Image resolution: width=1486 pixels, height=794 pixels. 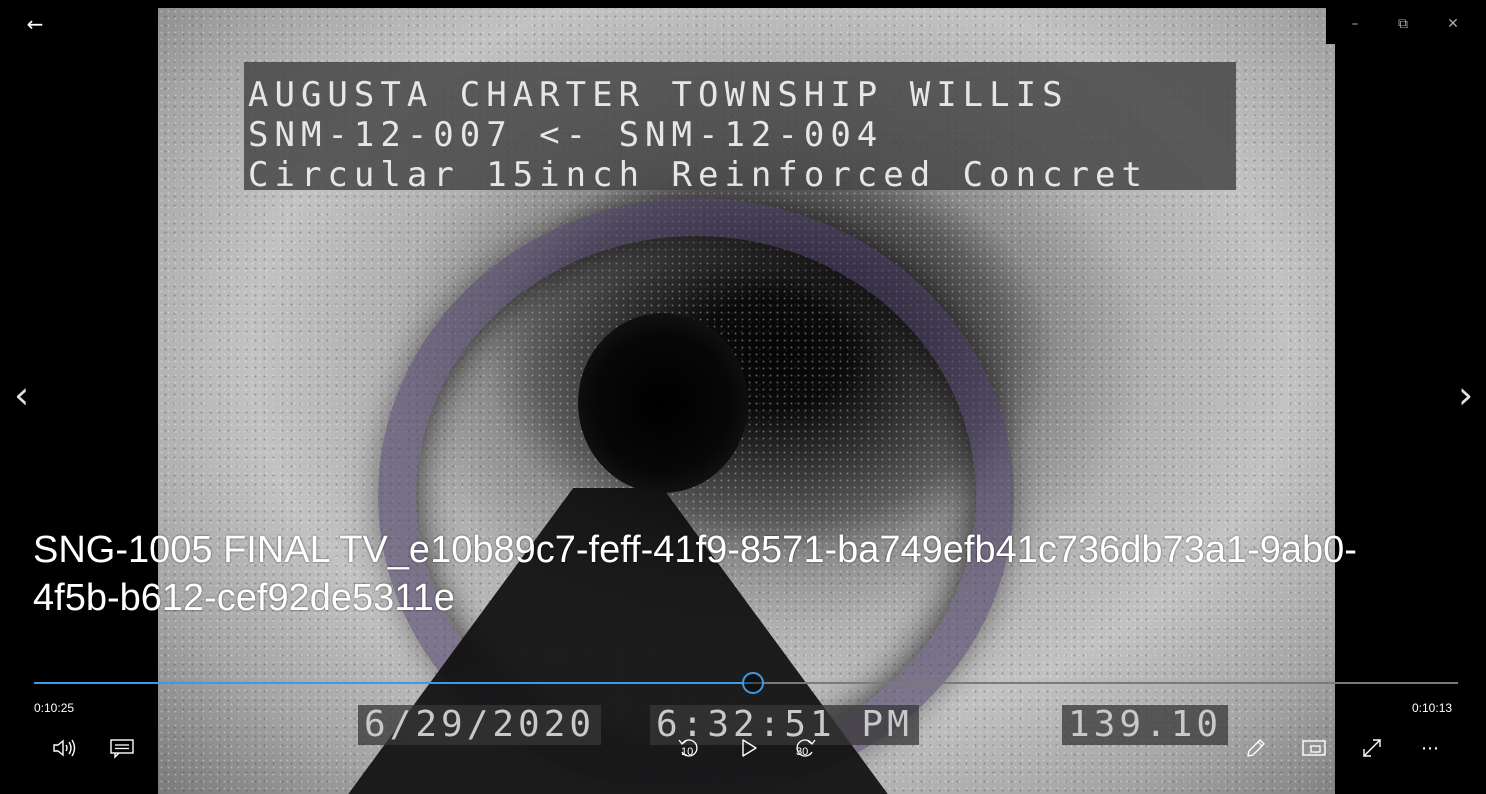 I want to click on play-icon, so click(x=749, y=748).